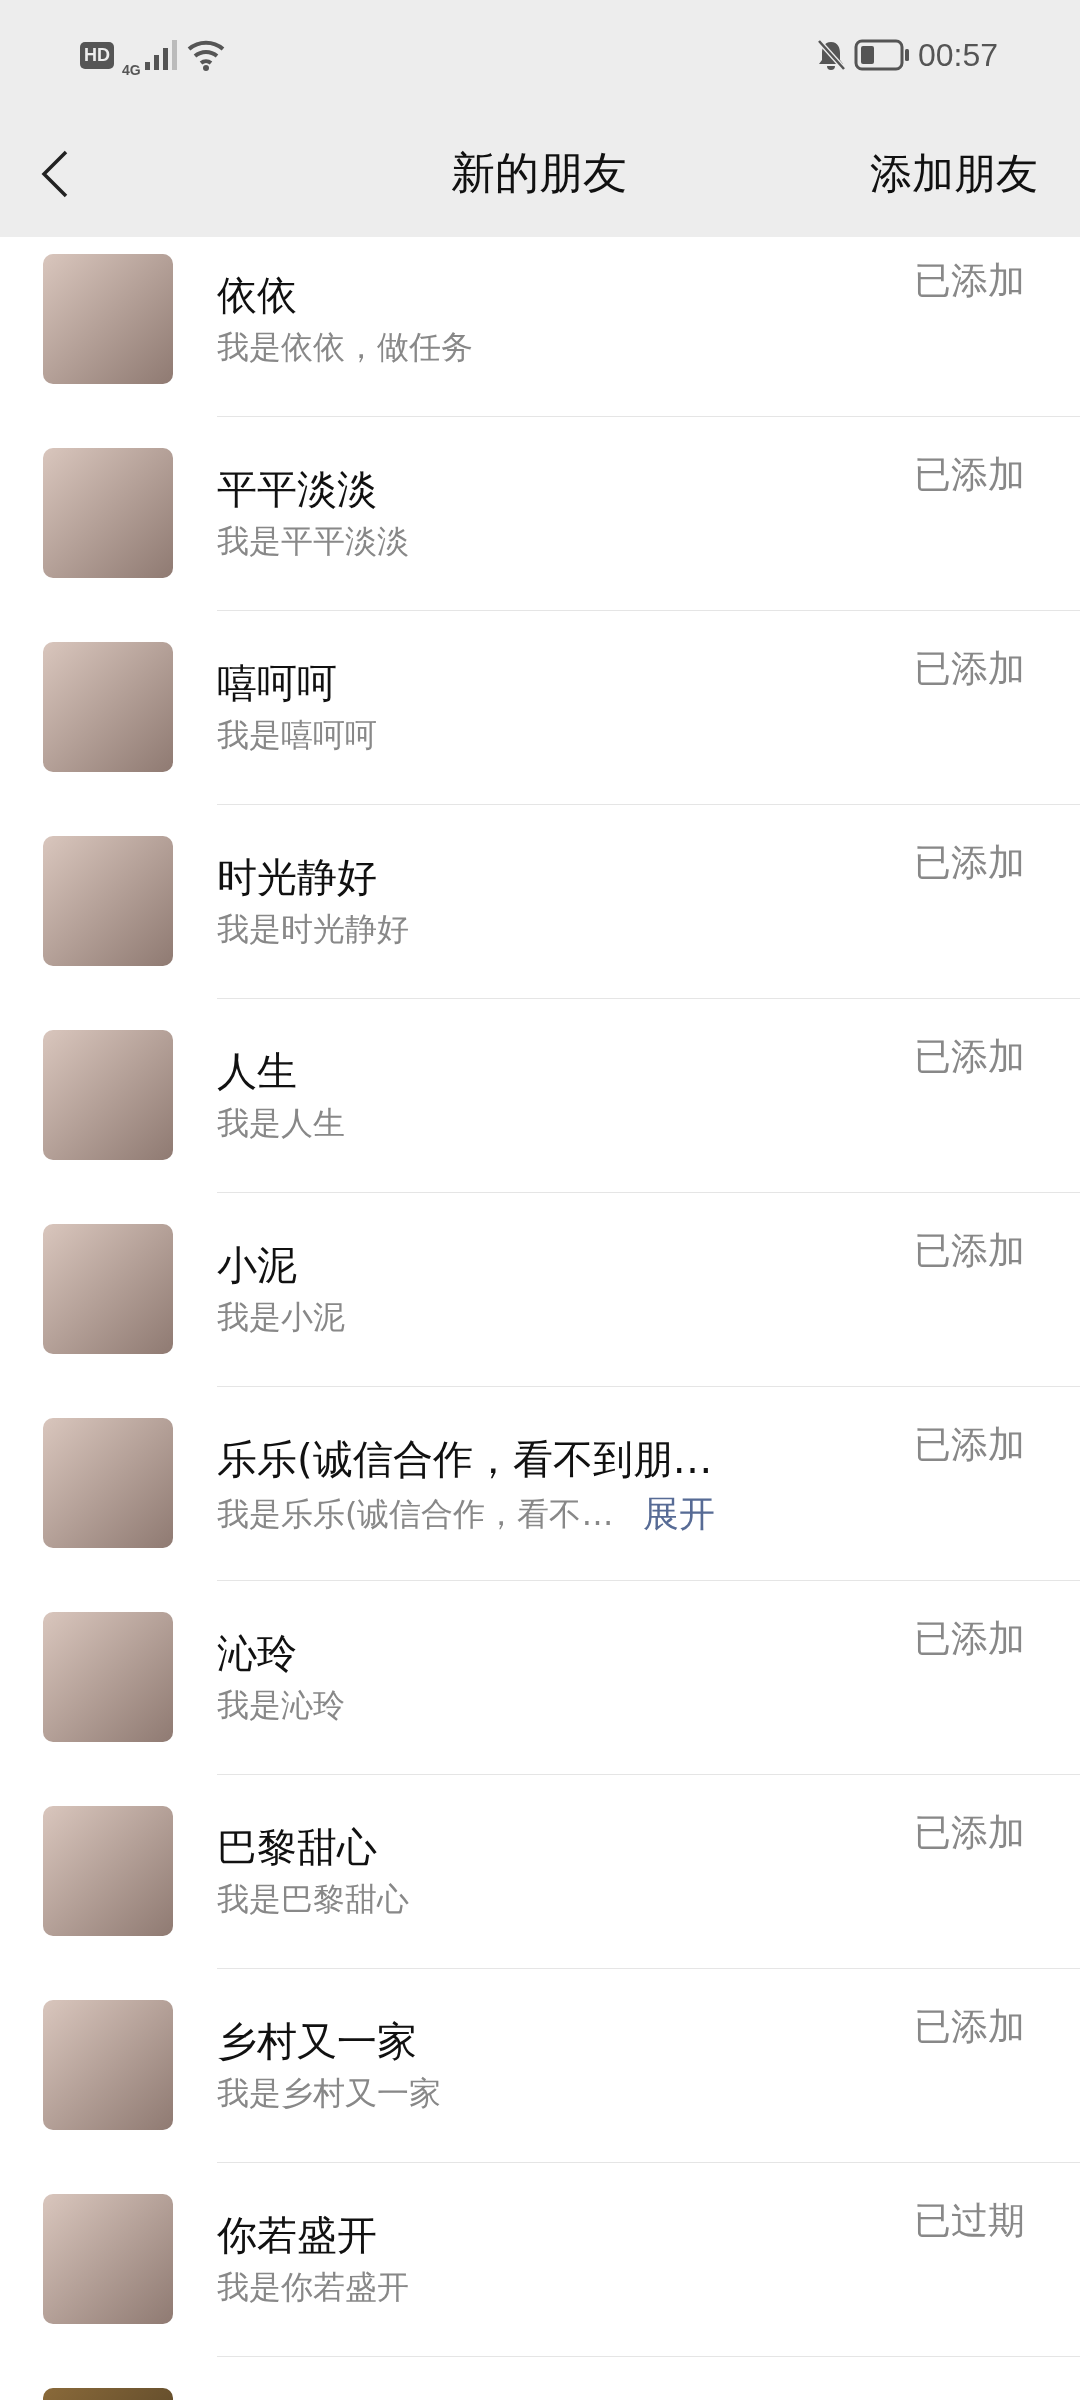 Image resolution: width=1080 pixels, height=2400 pixels. Describe the element at coordinates (969, 2221) in the screenshot. I see `request-status: 已过期` at that location.